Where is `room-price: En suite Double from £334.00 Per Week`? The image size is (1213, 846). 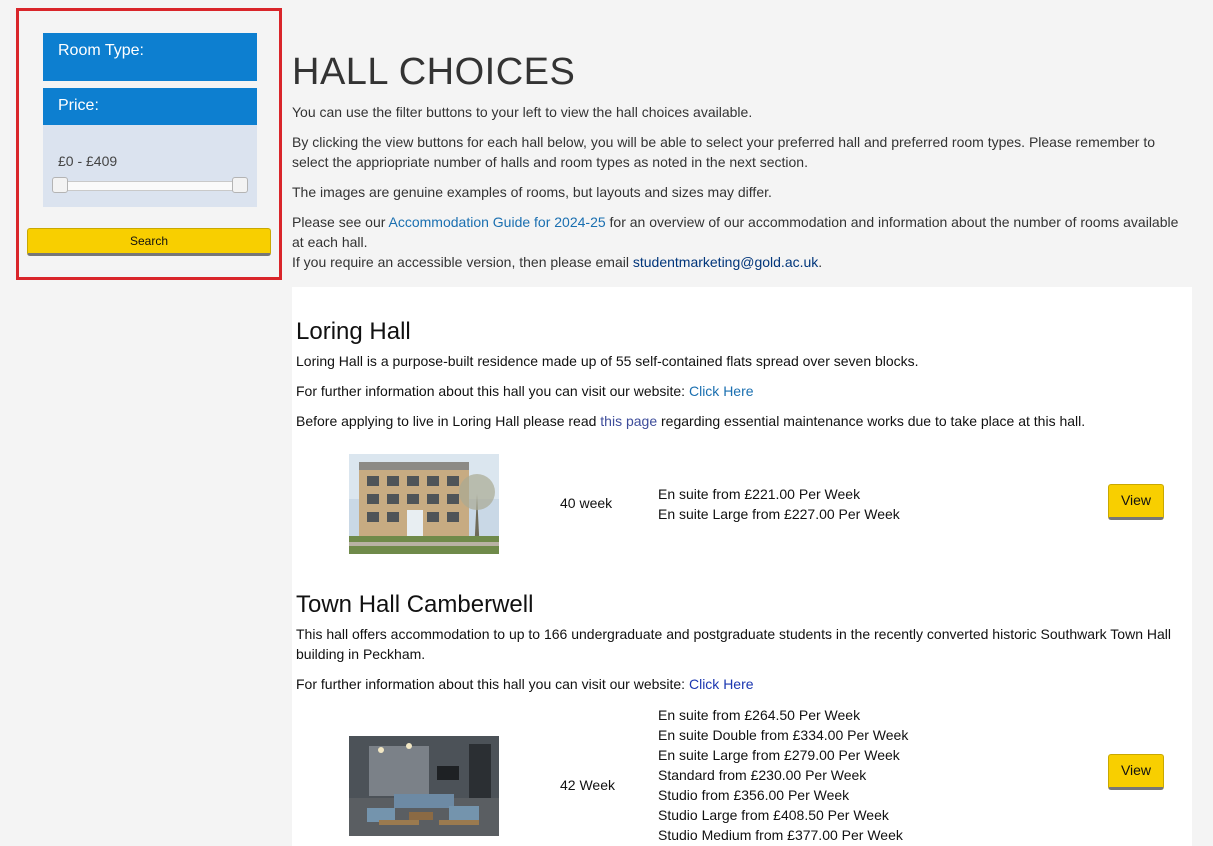
room-price: En suite Double from £334.00 Per Week is located at coordinates (783, 735).